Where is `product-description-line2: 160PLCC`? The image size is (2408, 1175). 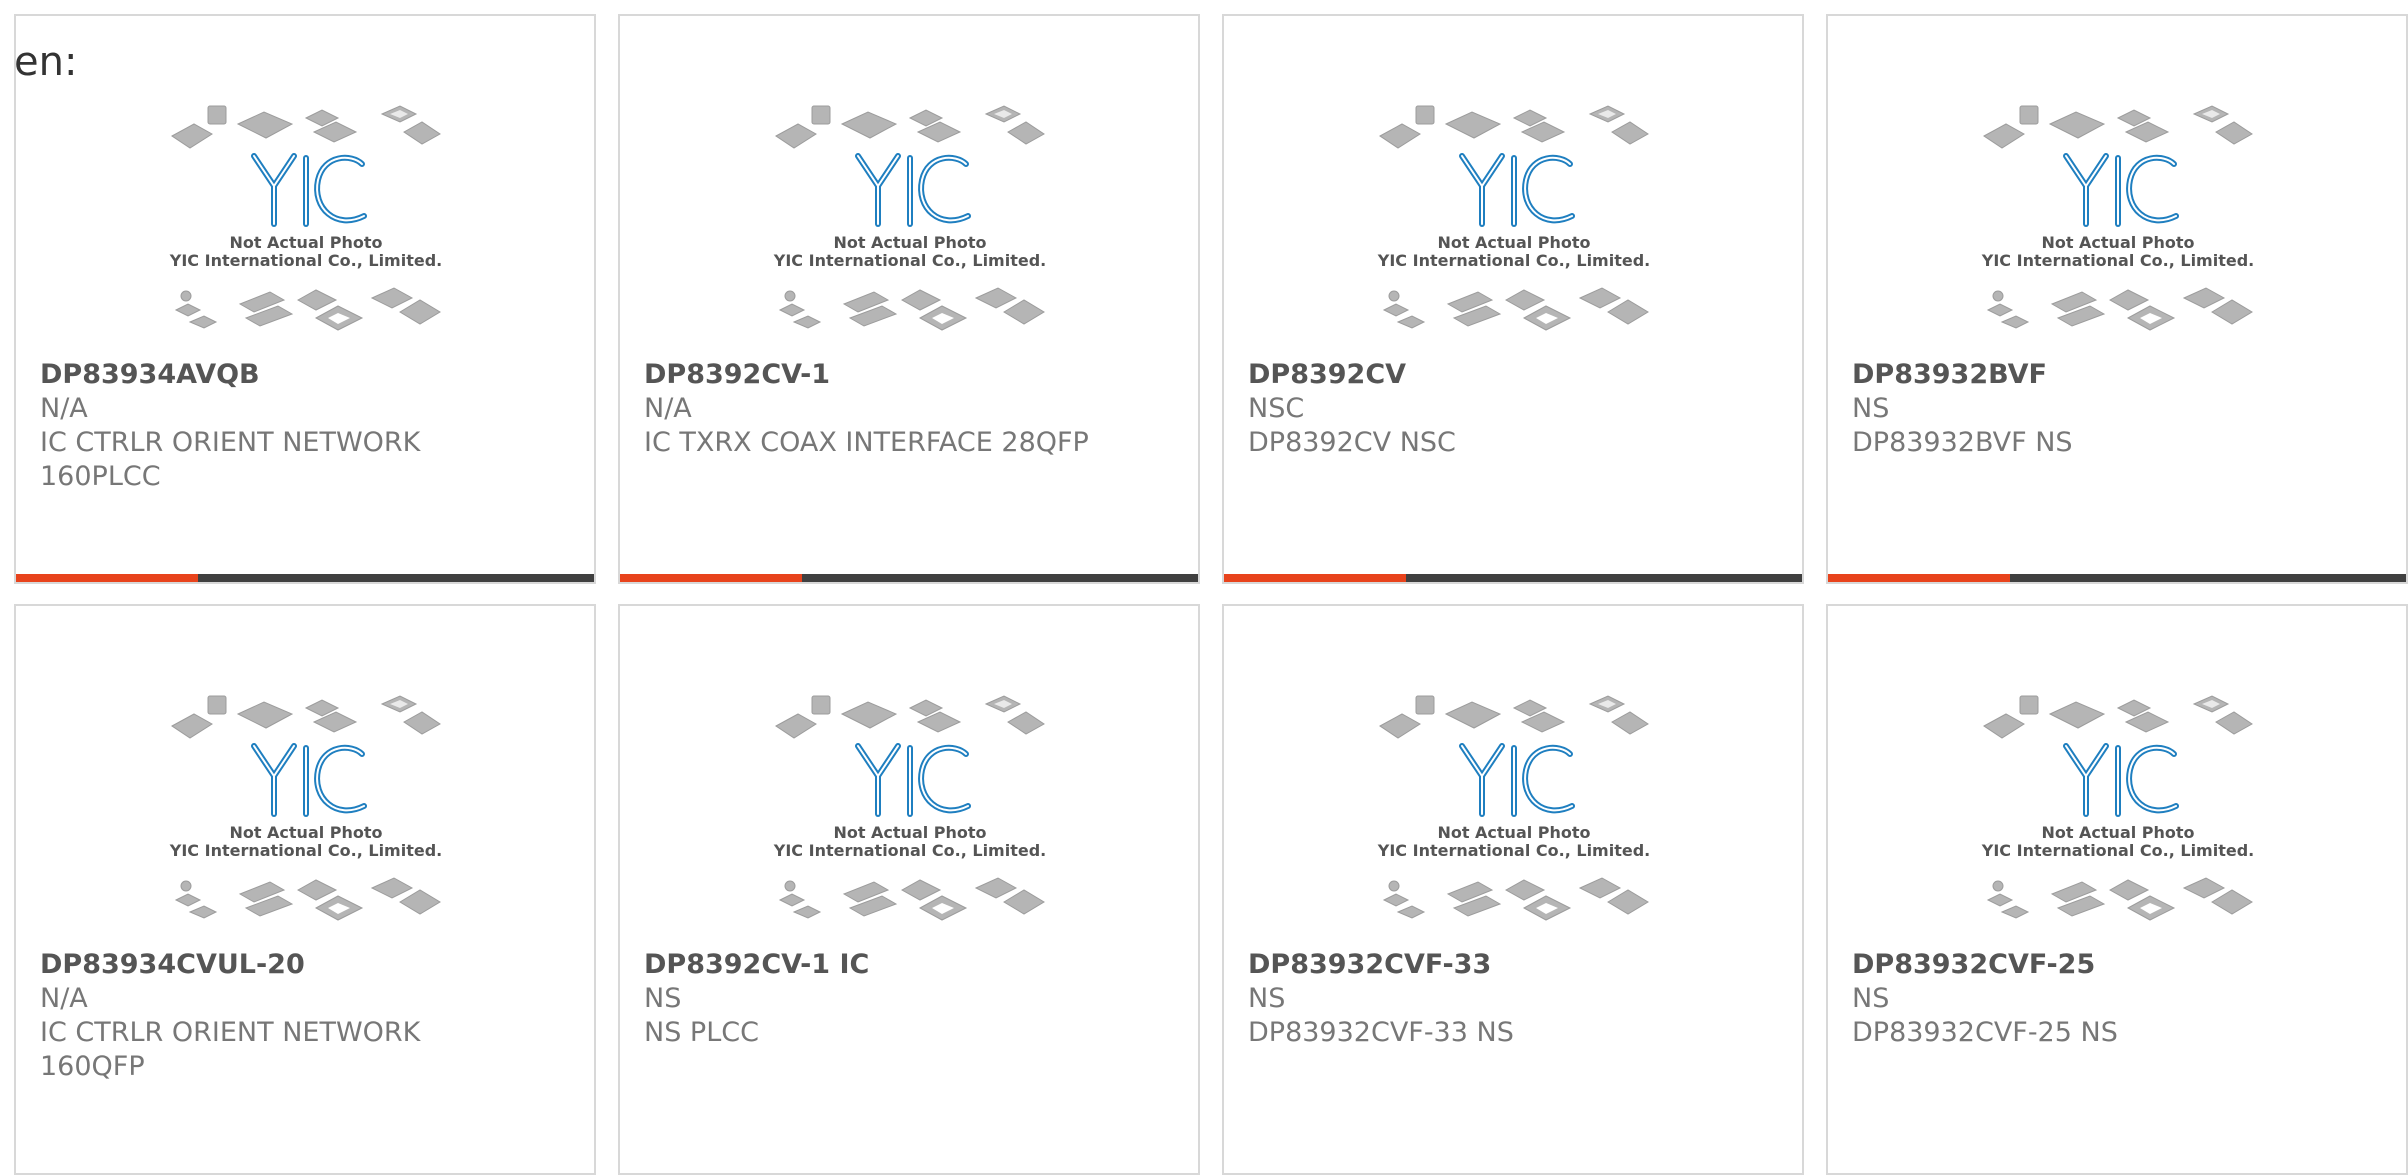
product-description-line2: 160PLCC is located at coordinates (100, 476).